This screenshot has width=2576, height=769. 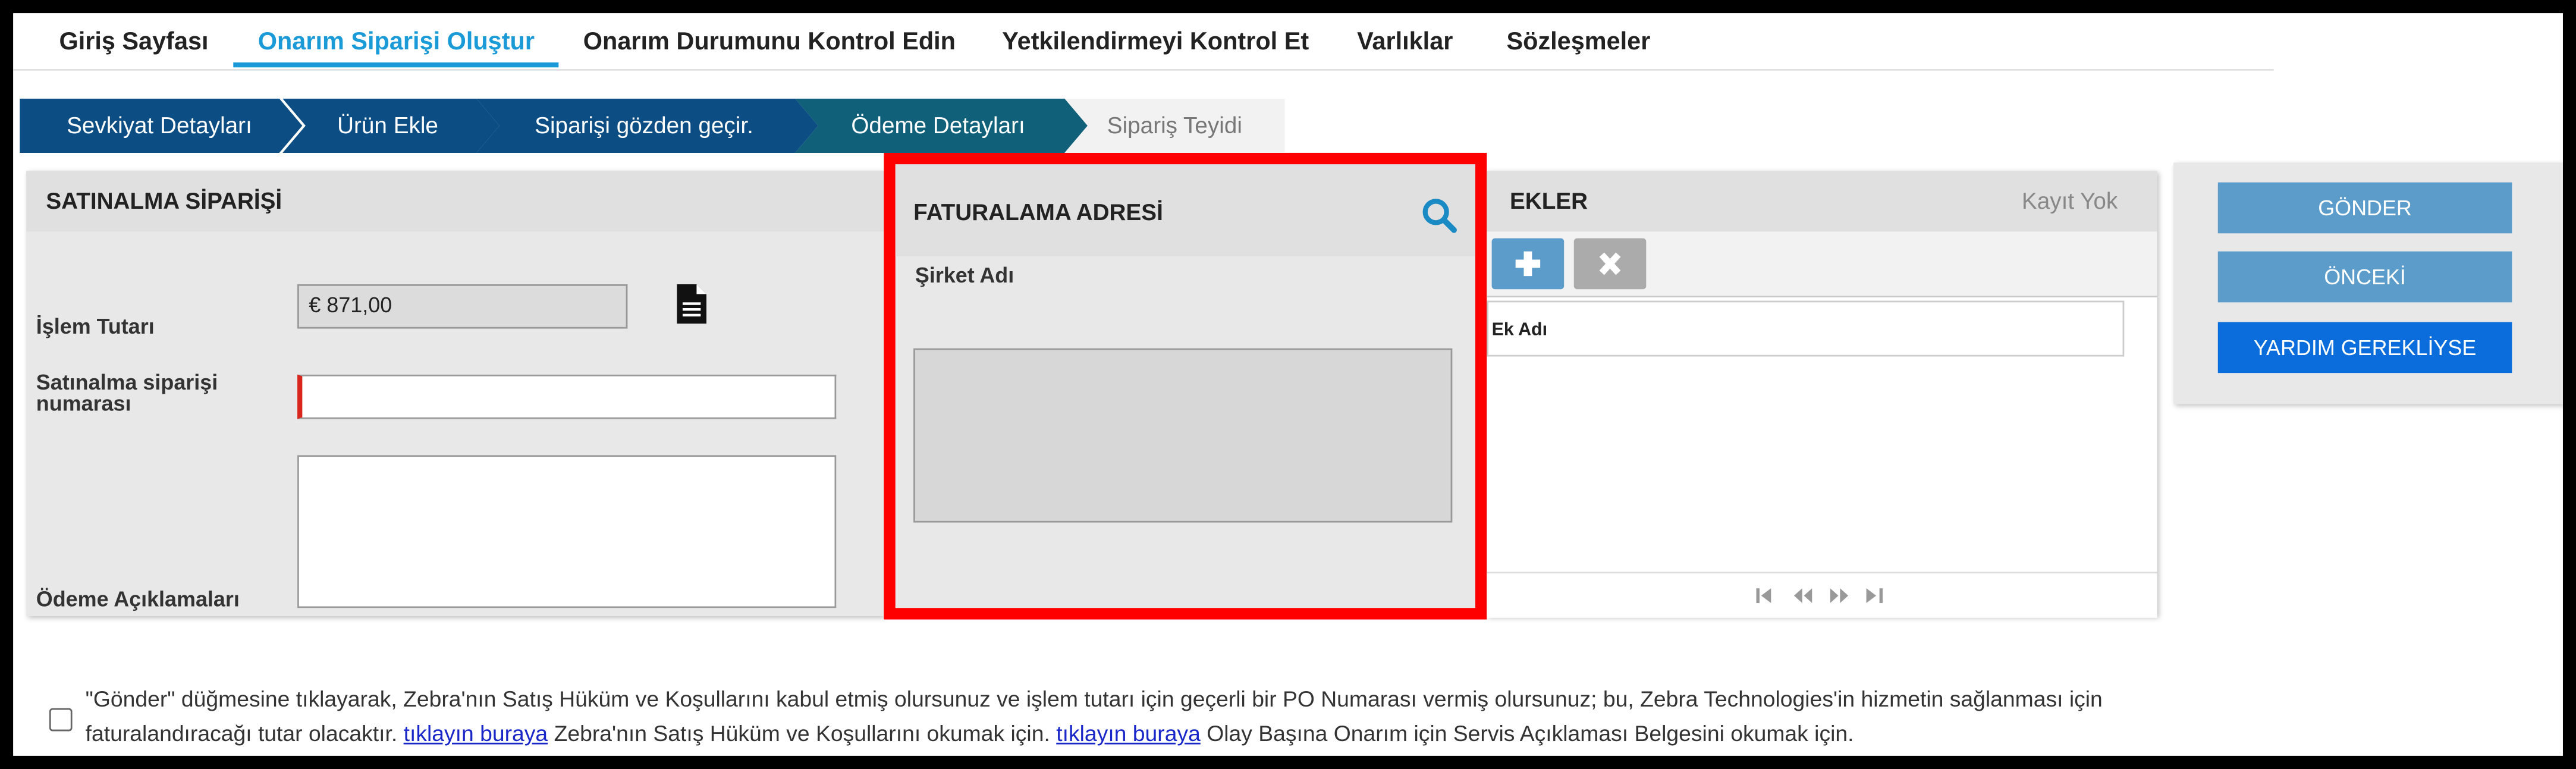 I want to click on nav-assets: Varlıklar, so click(x=1405, y=42).